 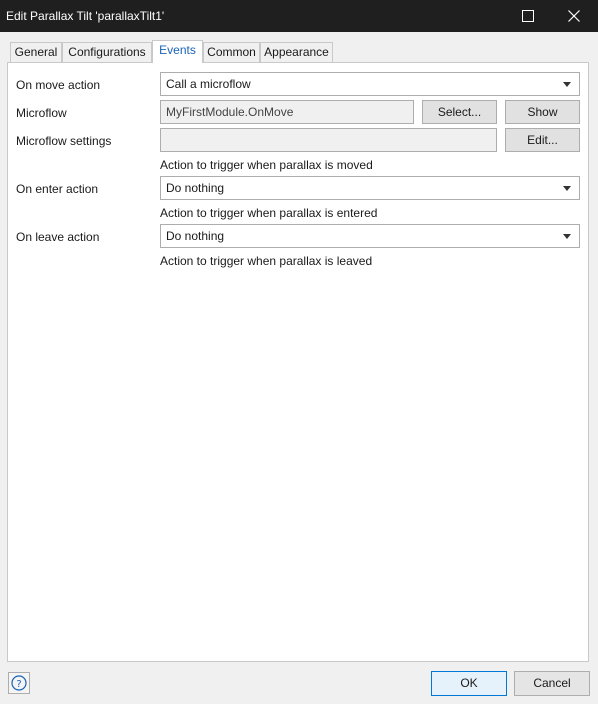 I want to click on microflow-settings-field, so click(x=328, y=140).